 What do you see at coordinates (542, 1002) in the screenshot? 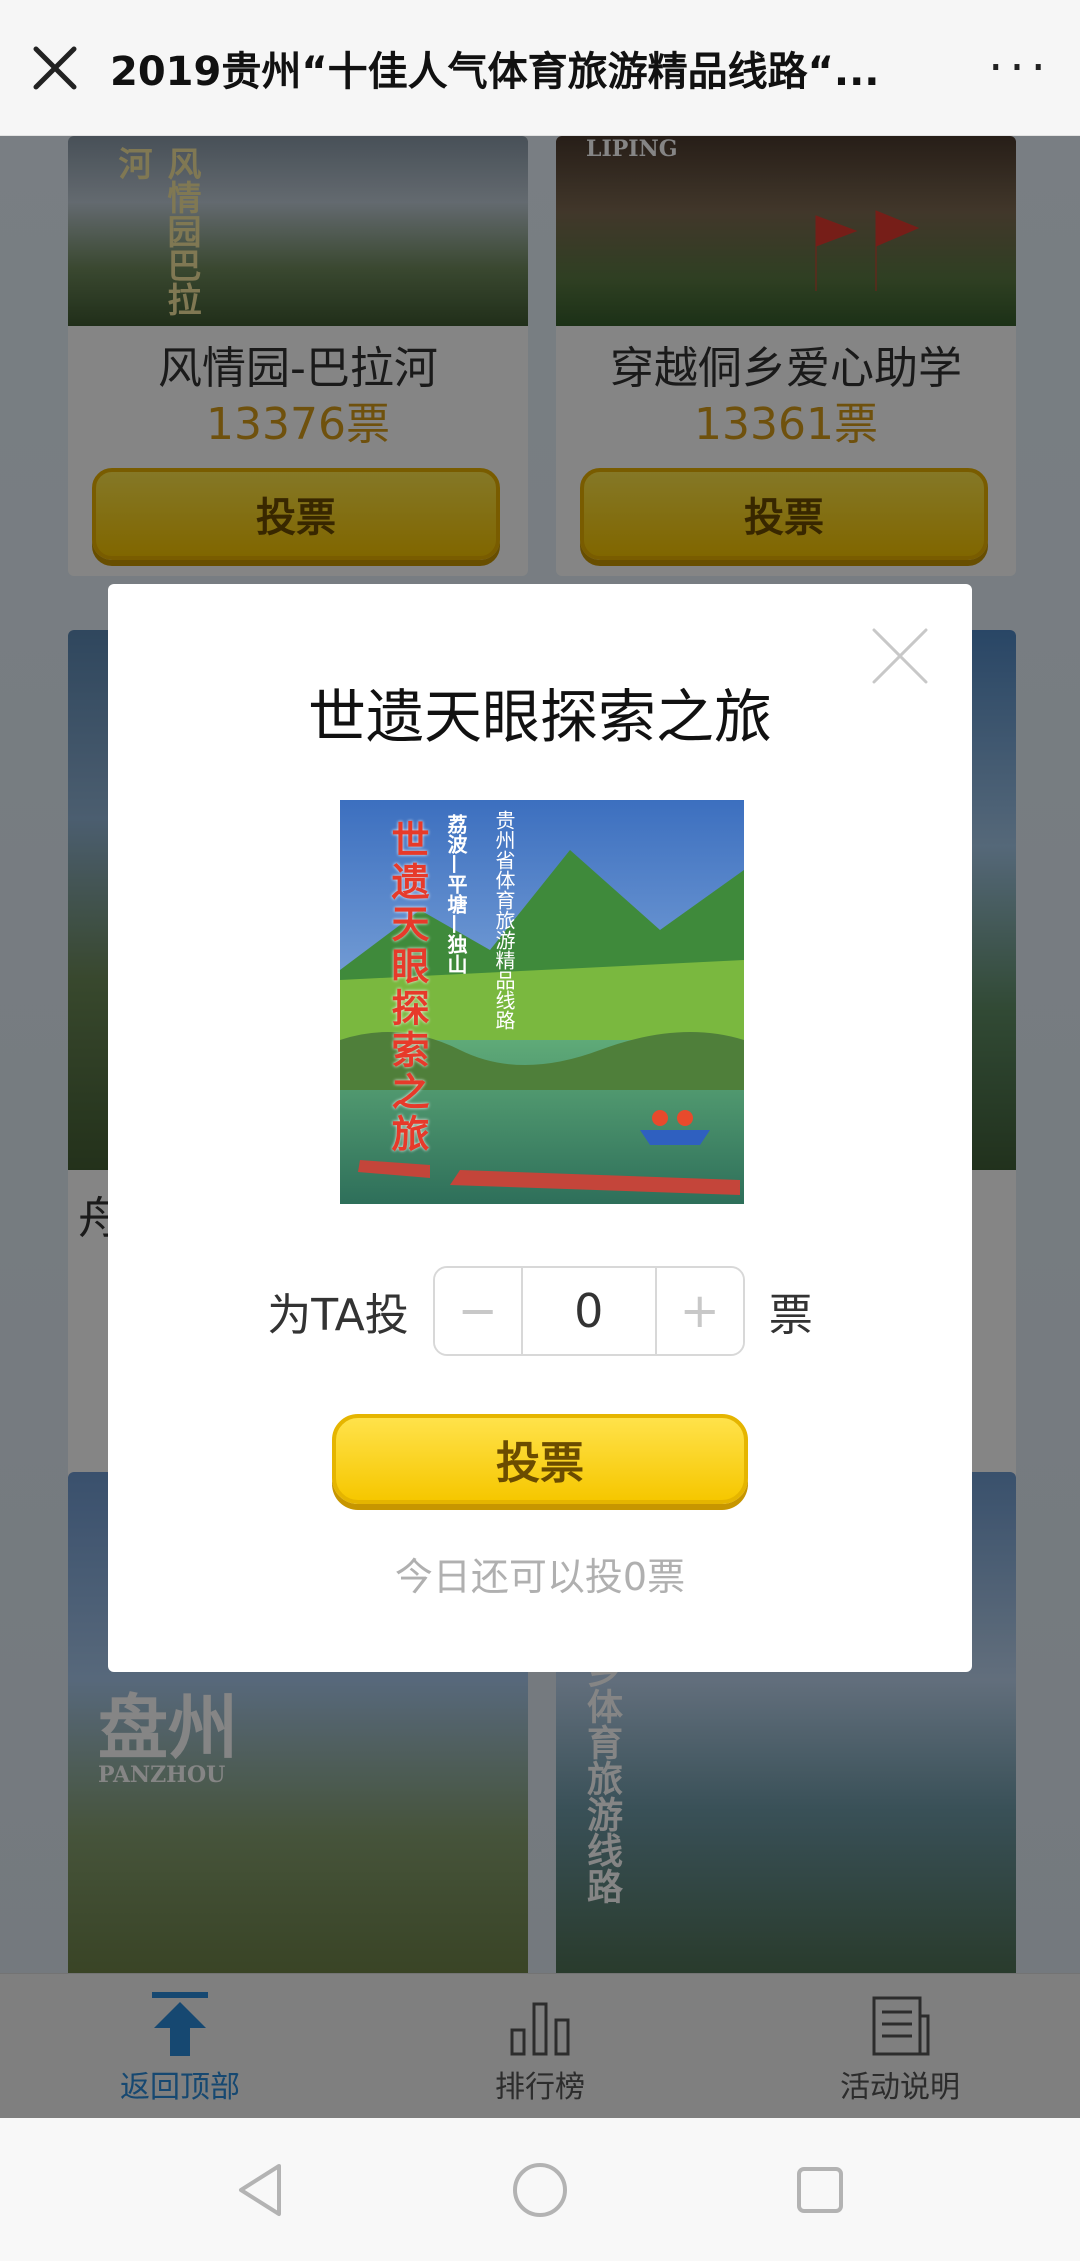
I see `route-poster-image: 世遗天眼探索之旅 贵州省体育旅游精品线路 荔波—平塘—独山` at bounding box center [542, 1002].